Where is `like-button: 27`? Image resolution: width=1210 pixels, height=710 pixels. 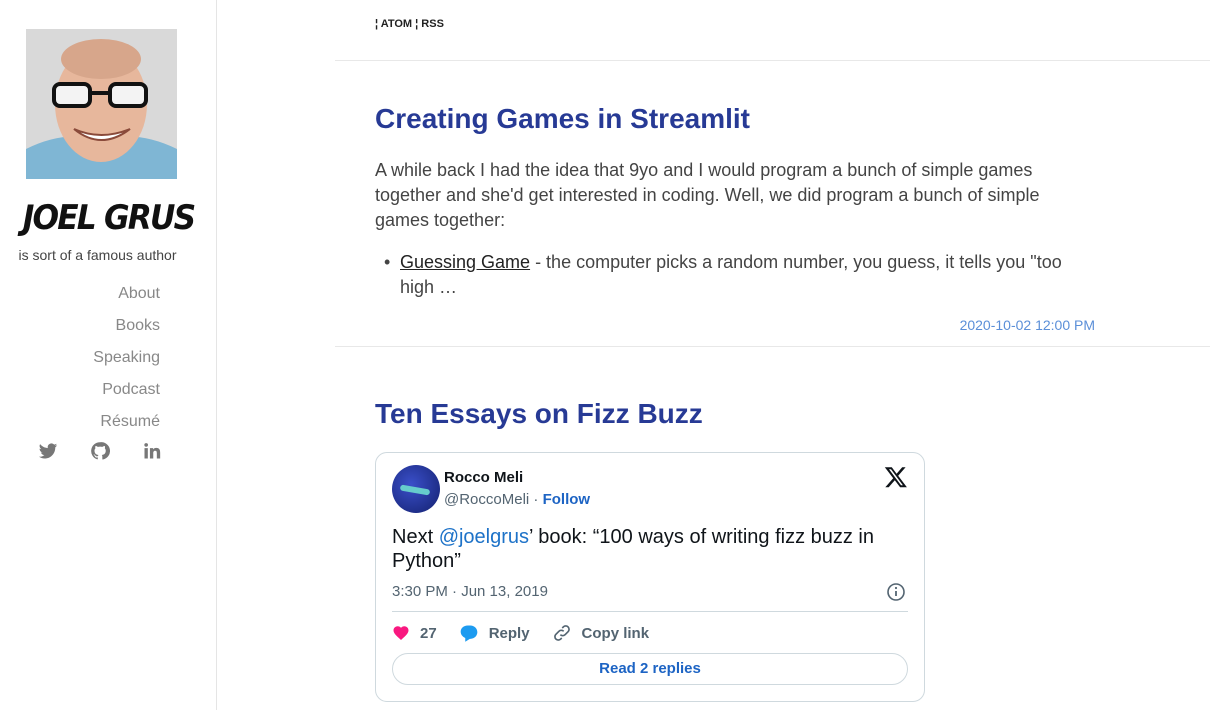
like-button: 27 is located at coordinates (414, 633).